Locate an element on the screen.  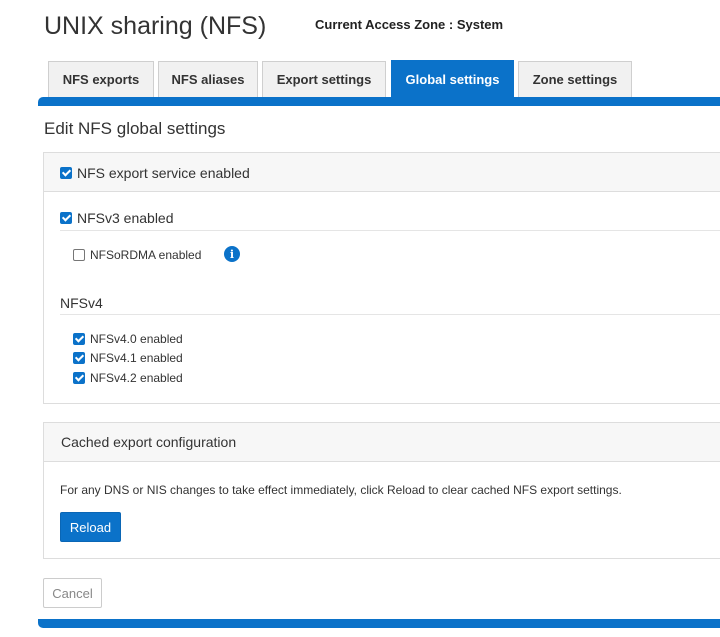
nfsv40-label: NFSv4.0 enabled is located at coordinates (136, 339).